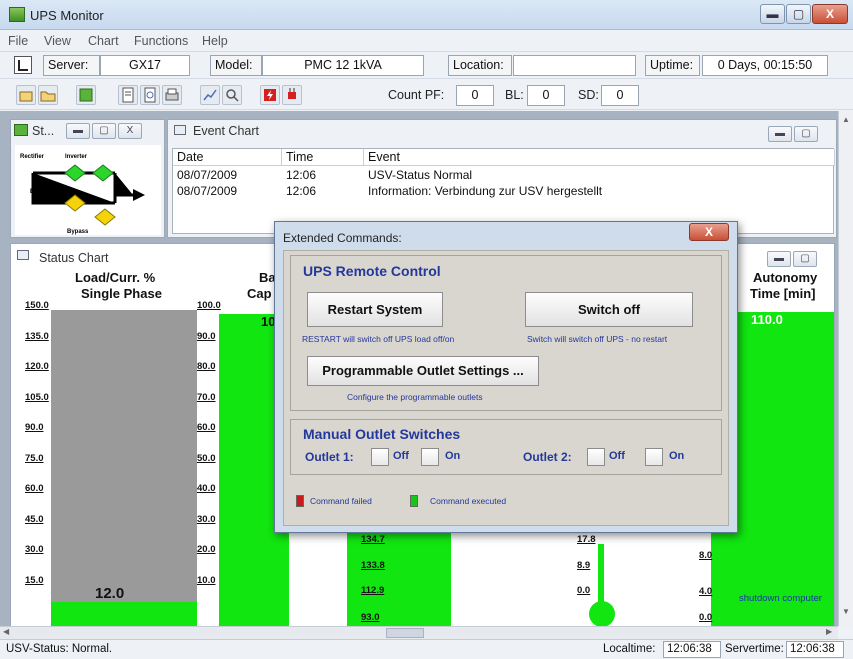 The image size is (853, 659). Describe the element at coordinates (806, 134) in the screenshot. I see `event-maximize-button: ▢` at that location.